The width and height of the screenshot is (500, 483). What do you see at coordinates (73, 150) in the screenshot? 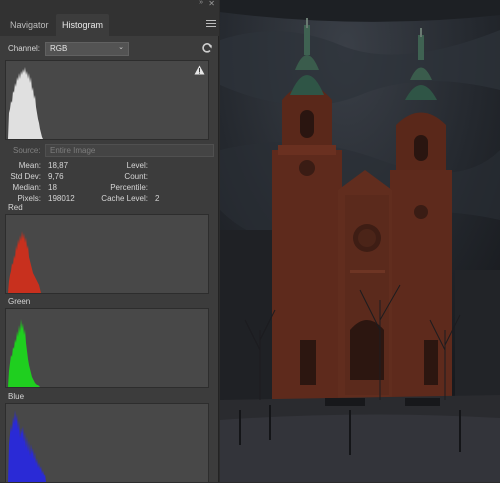
I see `source-value: Entire Image` at bounding box center [73, 150].